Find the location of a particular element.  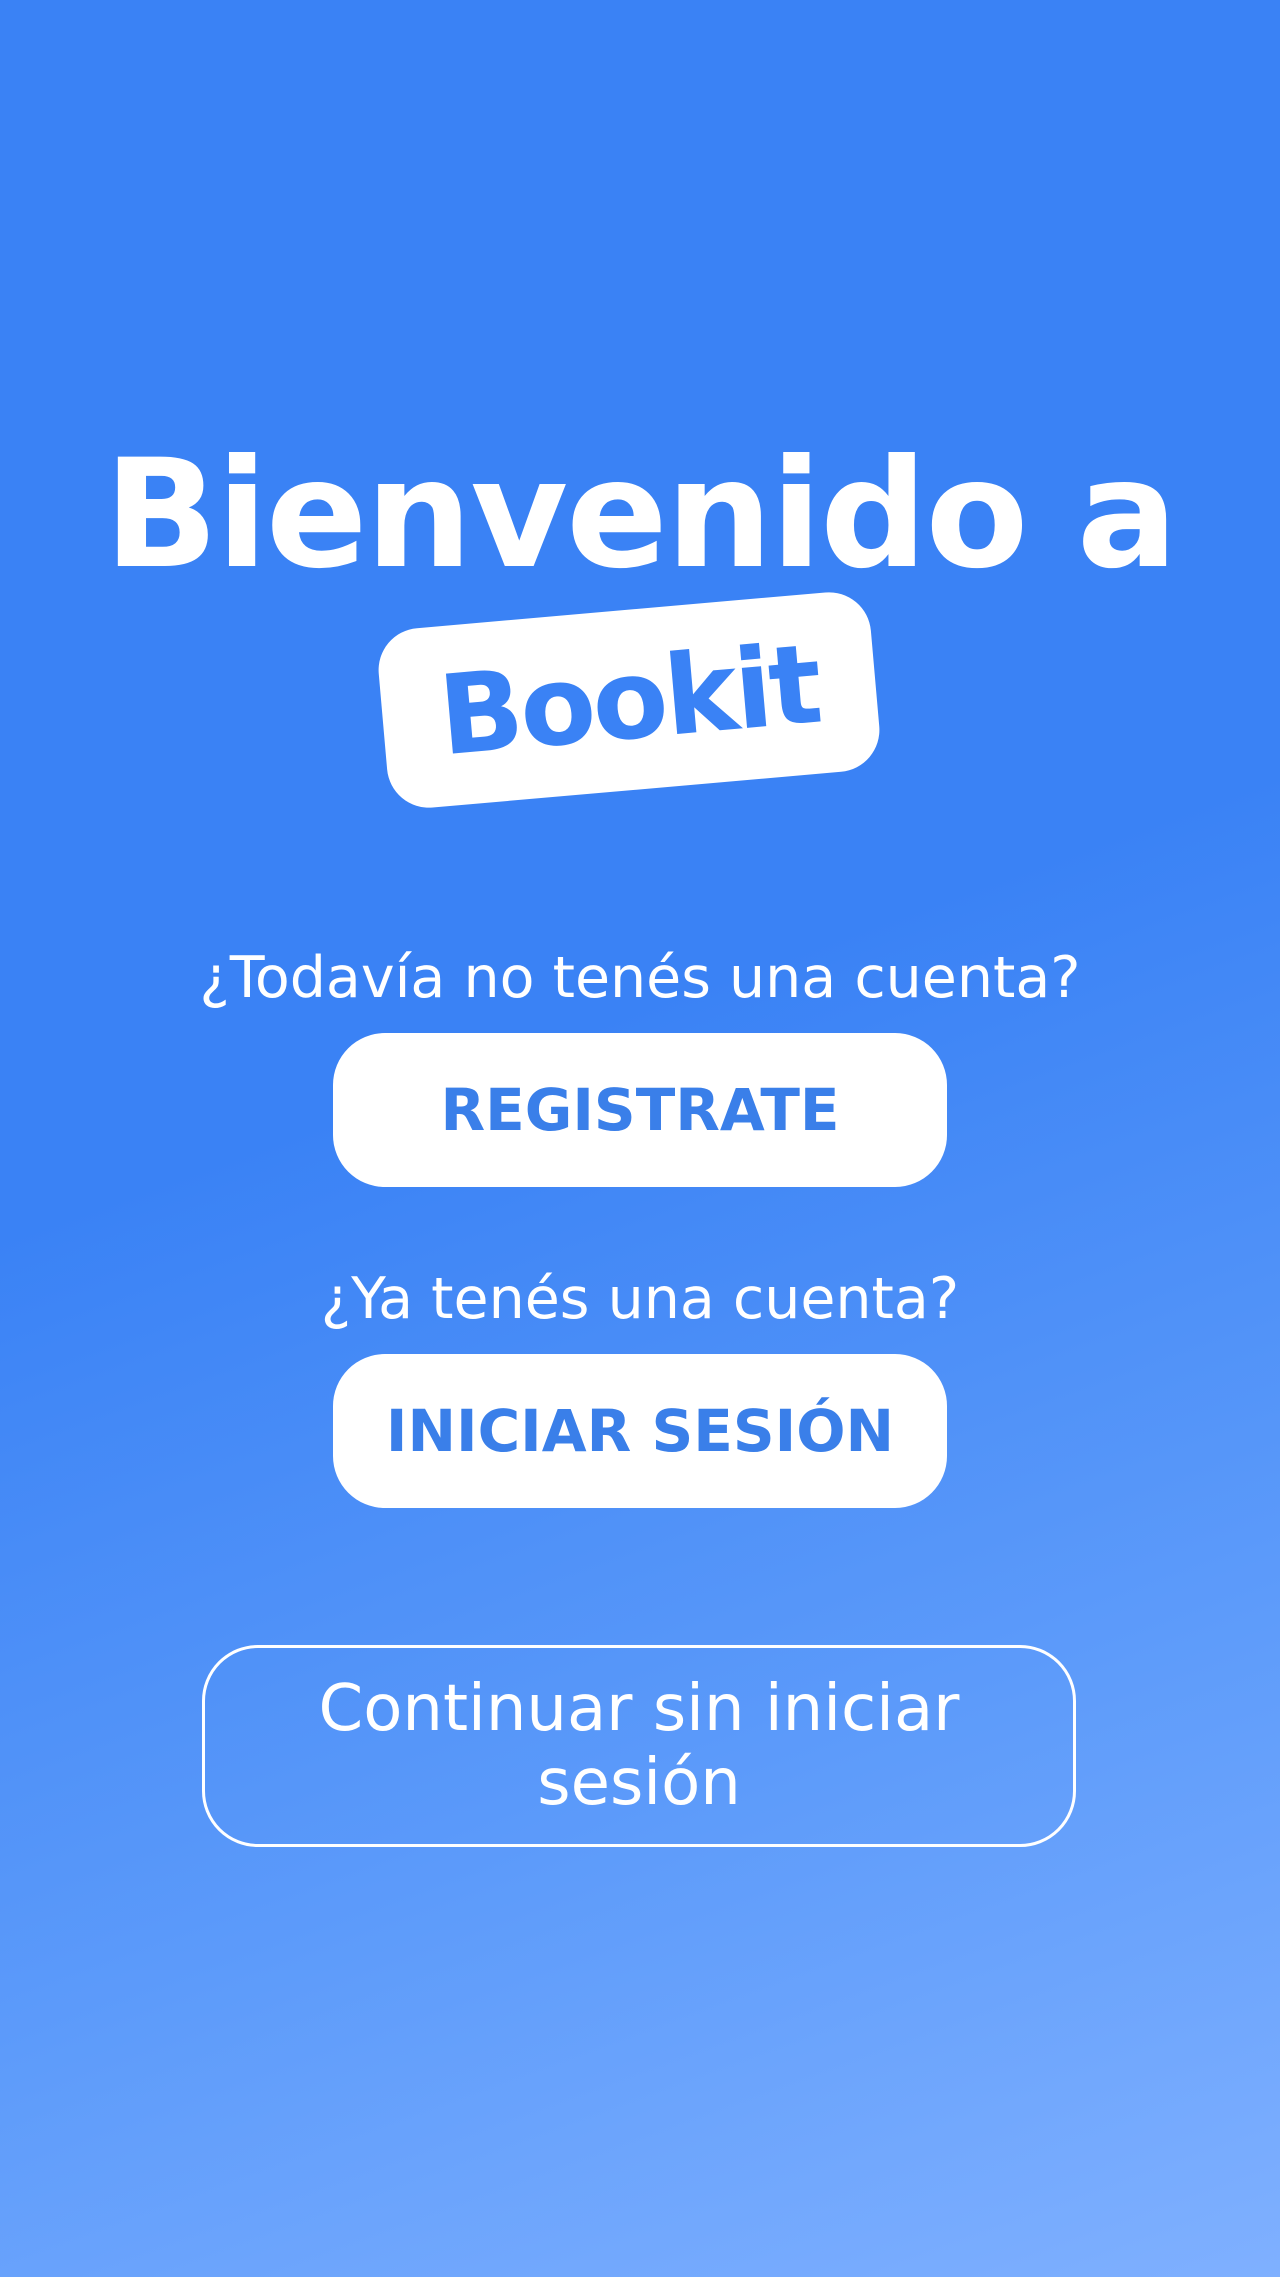

login-button: INICIAR SESIÓN is located at coordinates (640, 1431).